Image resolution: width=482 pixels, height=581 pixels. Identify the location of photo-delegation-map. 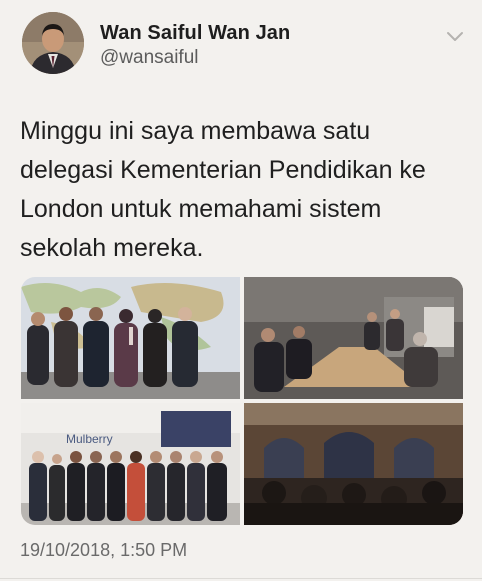
(130, 338).